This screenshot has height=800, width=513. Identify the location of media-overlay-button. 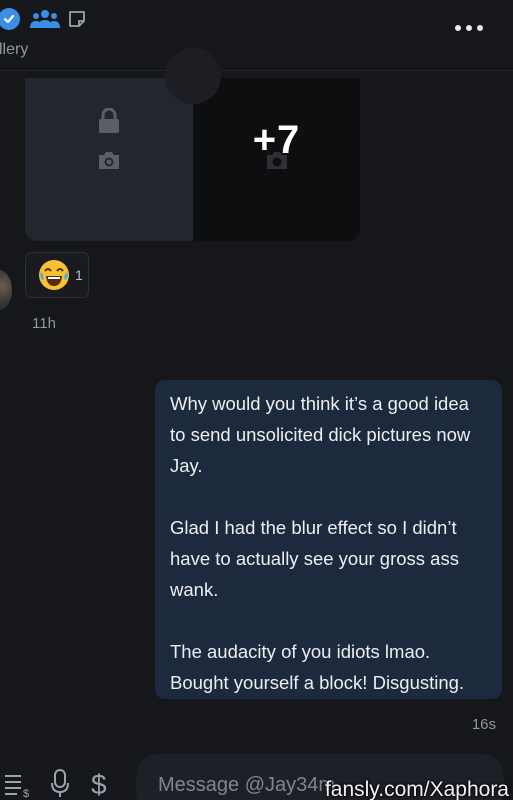
(193, 76).